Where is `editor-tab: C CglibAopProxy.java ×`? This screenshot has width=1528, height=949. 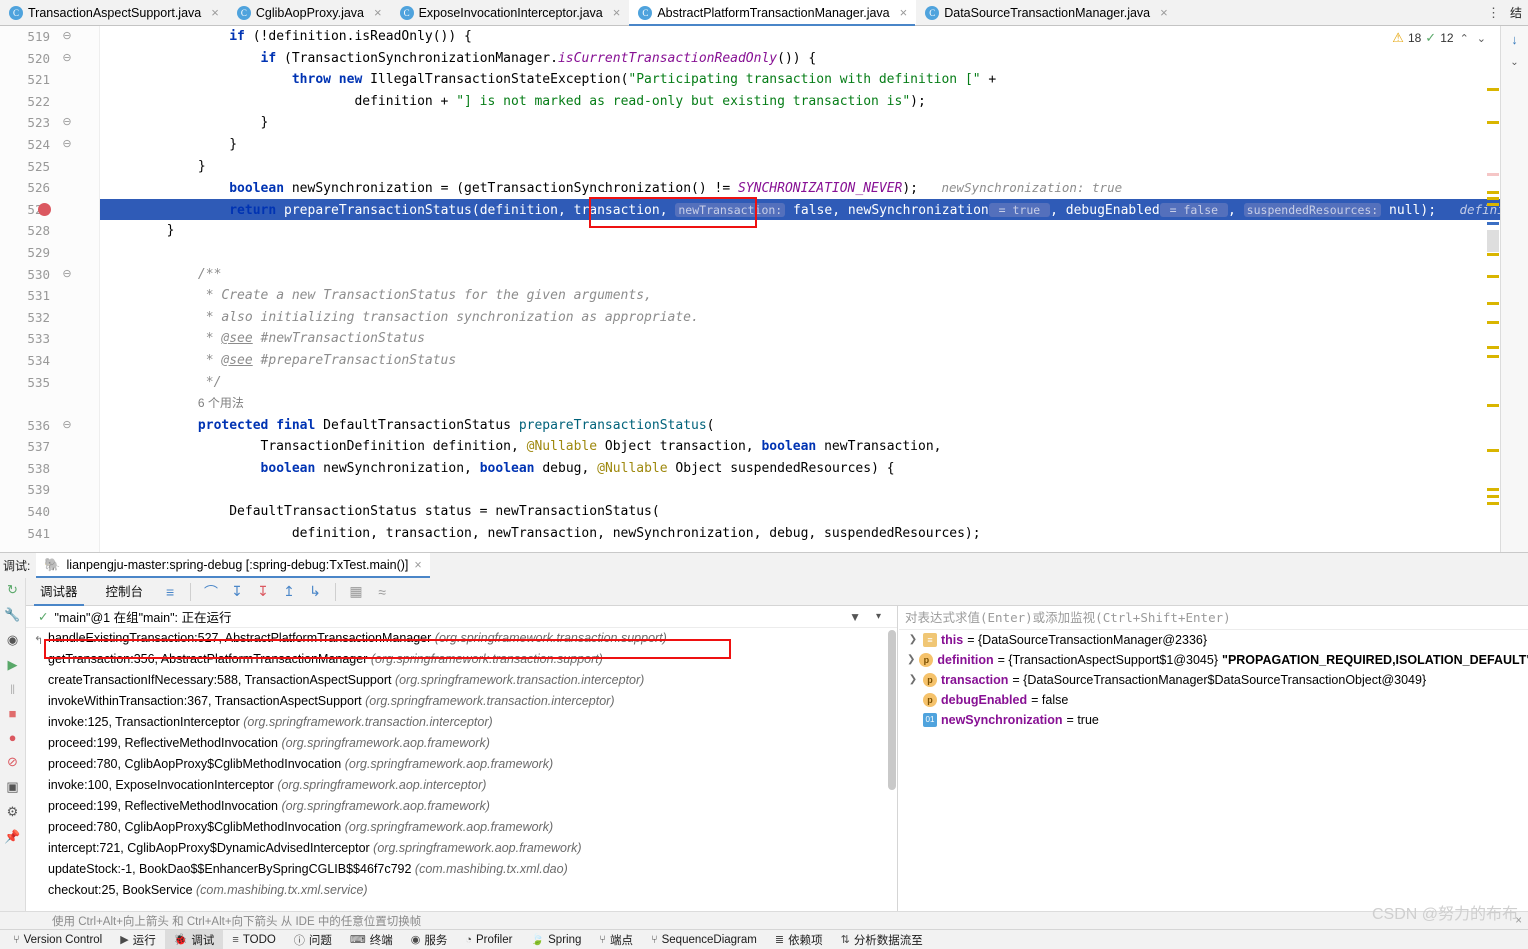 editor-tab: C CglibAopProxy.java × is located at coordinates (309, 12).